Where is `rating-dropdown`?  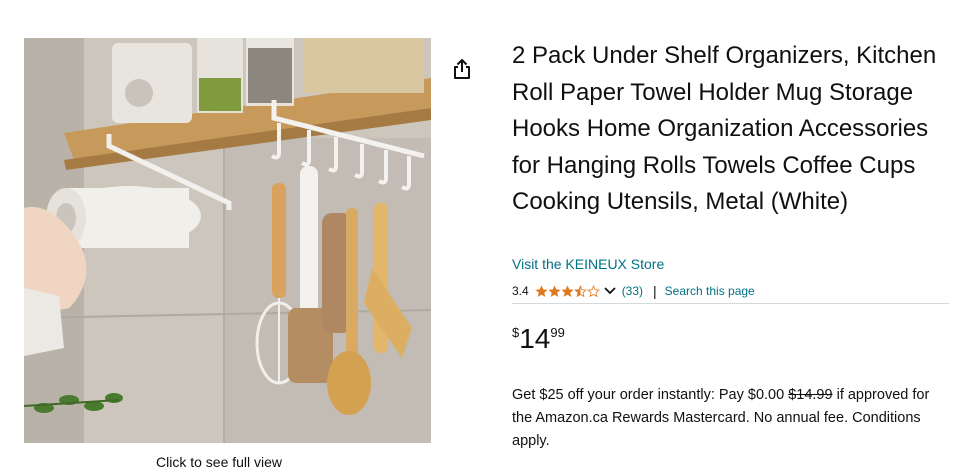
rating-dropdown is located at coordinates (610, 291).